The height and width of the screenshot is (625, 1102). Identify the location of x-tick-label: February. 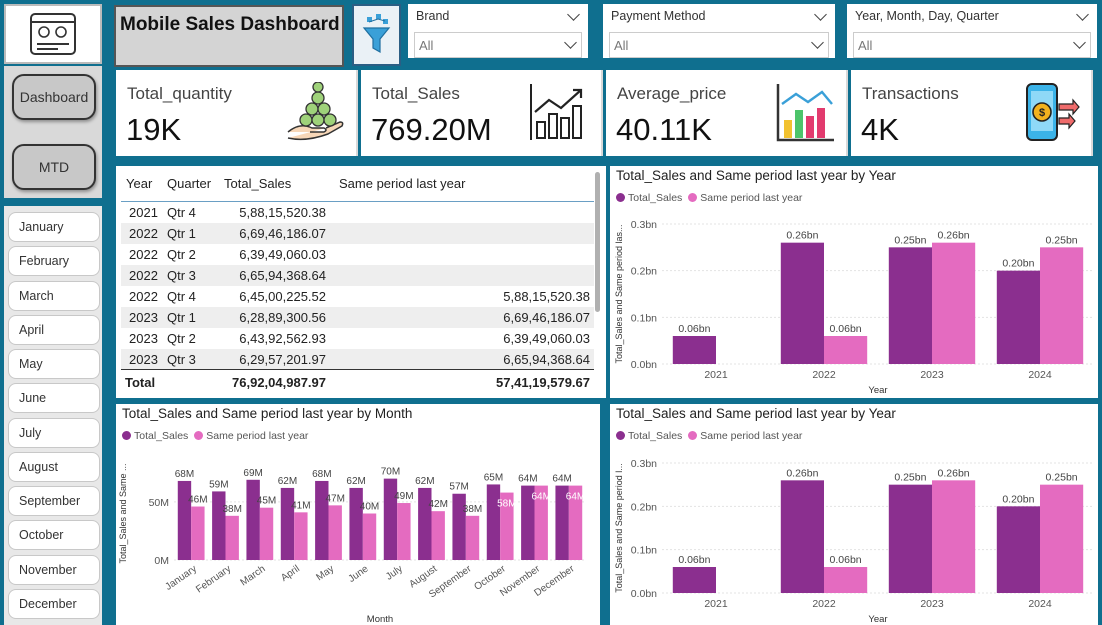
(213, 579).